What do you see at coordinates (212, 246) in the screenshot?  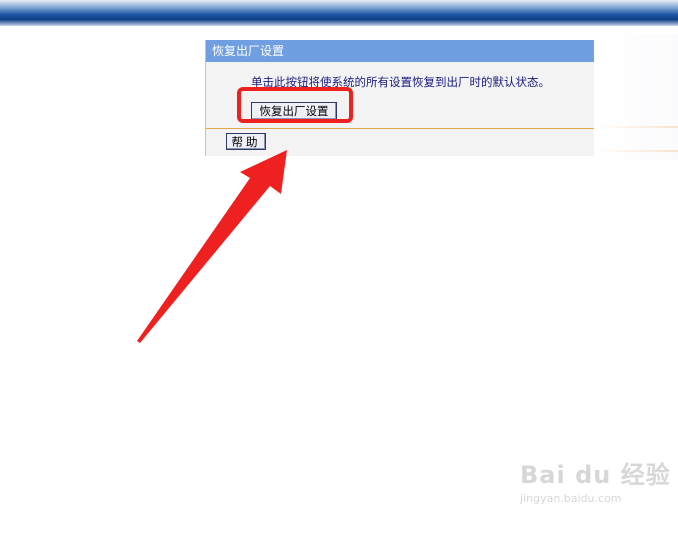 I see `red-arrow-icon` at bounding box center [212, 246].